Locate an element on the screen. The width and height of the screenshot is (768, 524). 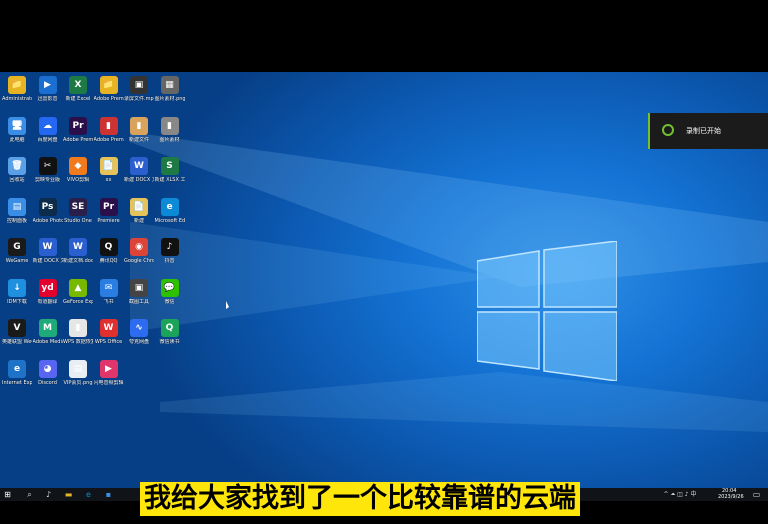
desktop-icon: 📄 新建 is located at coordinates (139, 210).